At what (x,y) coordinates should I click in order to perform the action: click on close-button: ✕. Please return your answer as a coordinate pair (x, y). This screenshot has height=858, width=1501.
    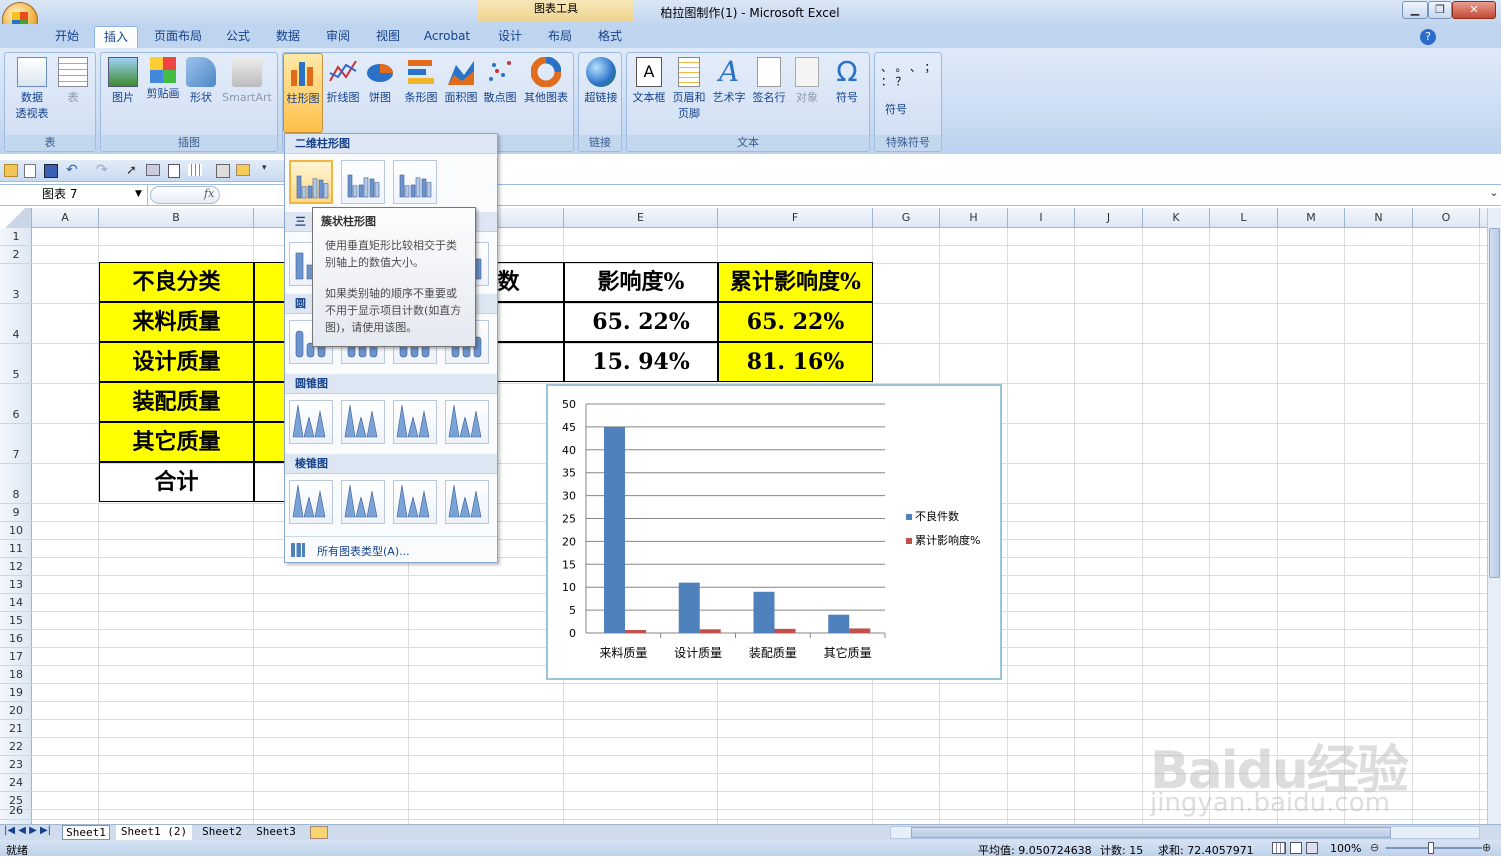
    Looking at the image, I should click on (1474, 10).